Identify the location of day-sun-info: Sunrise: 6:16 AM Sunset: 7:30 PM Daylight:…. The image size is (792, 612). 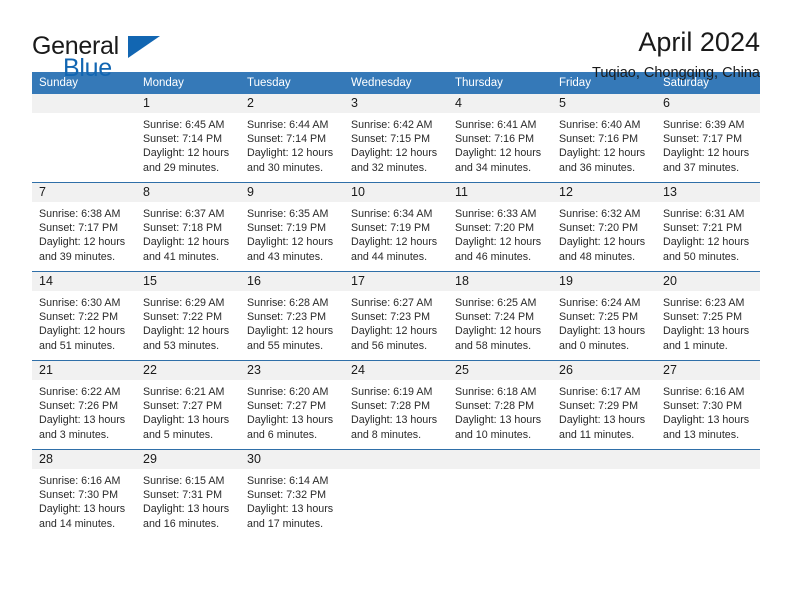
(84, 500).